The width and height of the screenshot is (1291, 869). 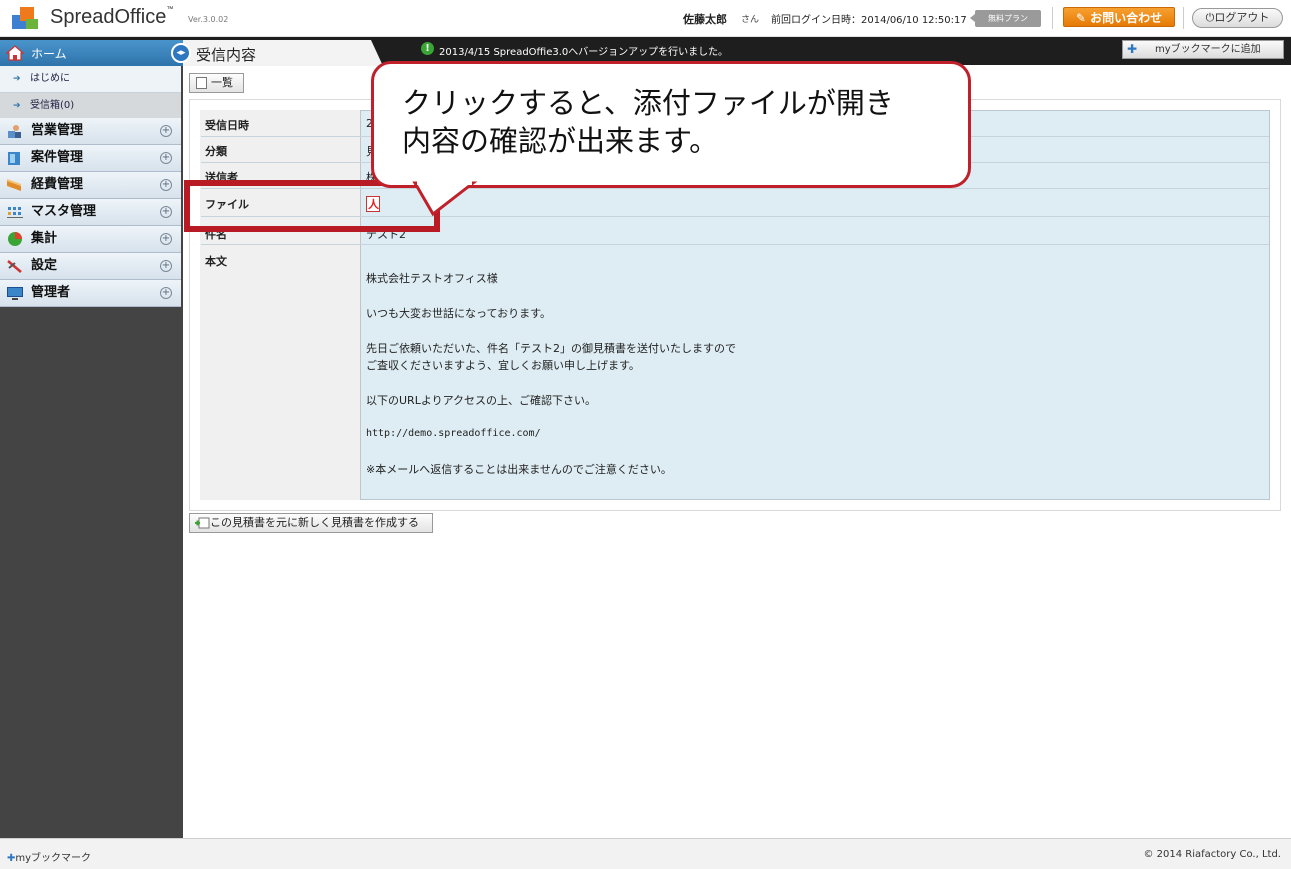 I want to click on page-title: 受信内容, so click(x=226, y=55).